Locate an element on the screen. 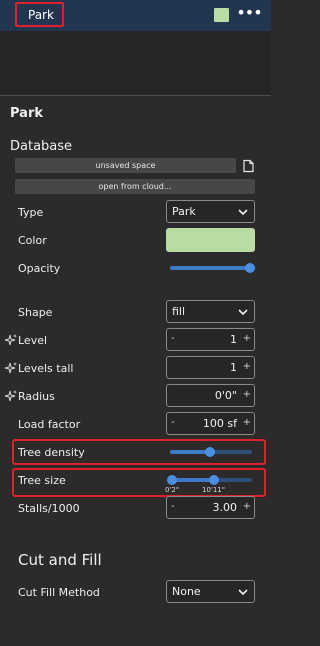 The width and height of the screenshot is (320, 646). load-factor-stepper: - 100 sf + is located at coordinates (210, 423).